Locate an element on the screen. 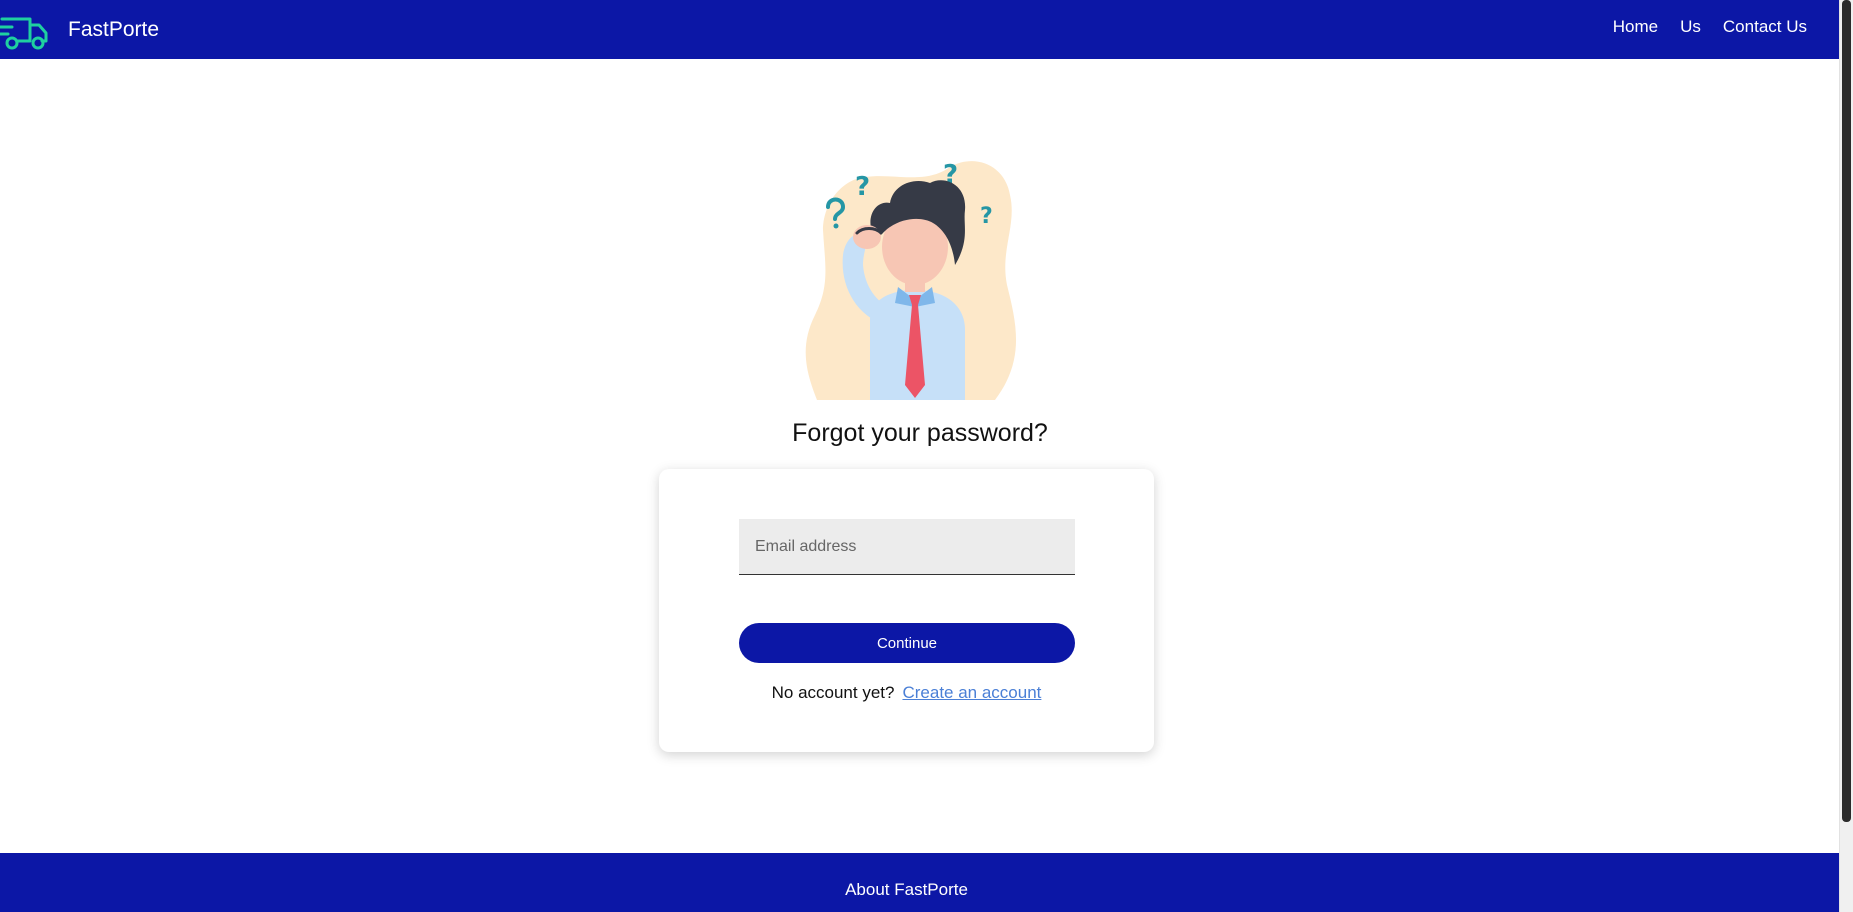  signup-line: No account yet? Create an account is located at coordinates (906, 693).